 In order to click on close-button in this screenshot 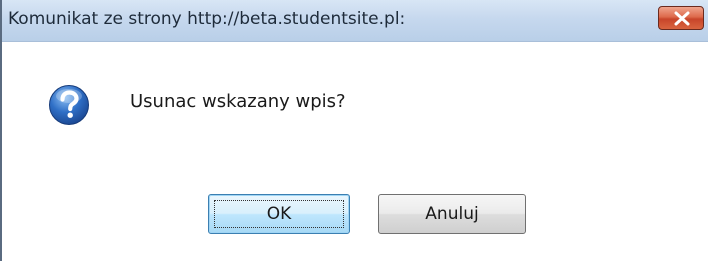, I will do `click(681, 18)`.